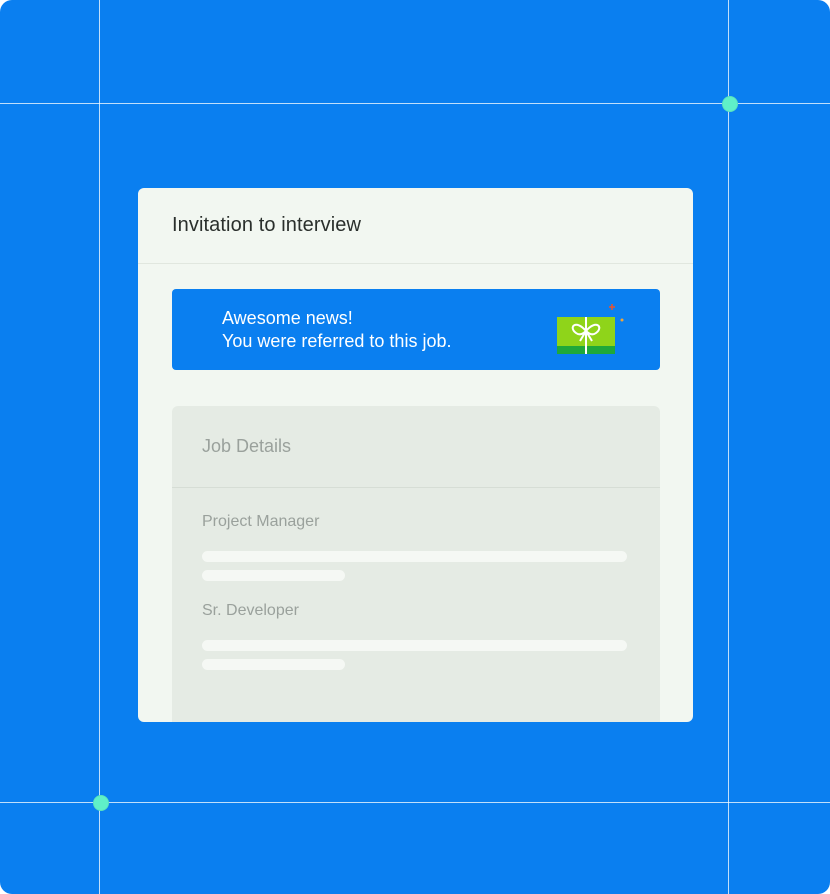 The width and height of the screenshot is (830, 894). Describe the element at coordinates (590, 329) in the screenshot. I see `gift-icon` at that location.